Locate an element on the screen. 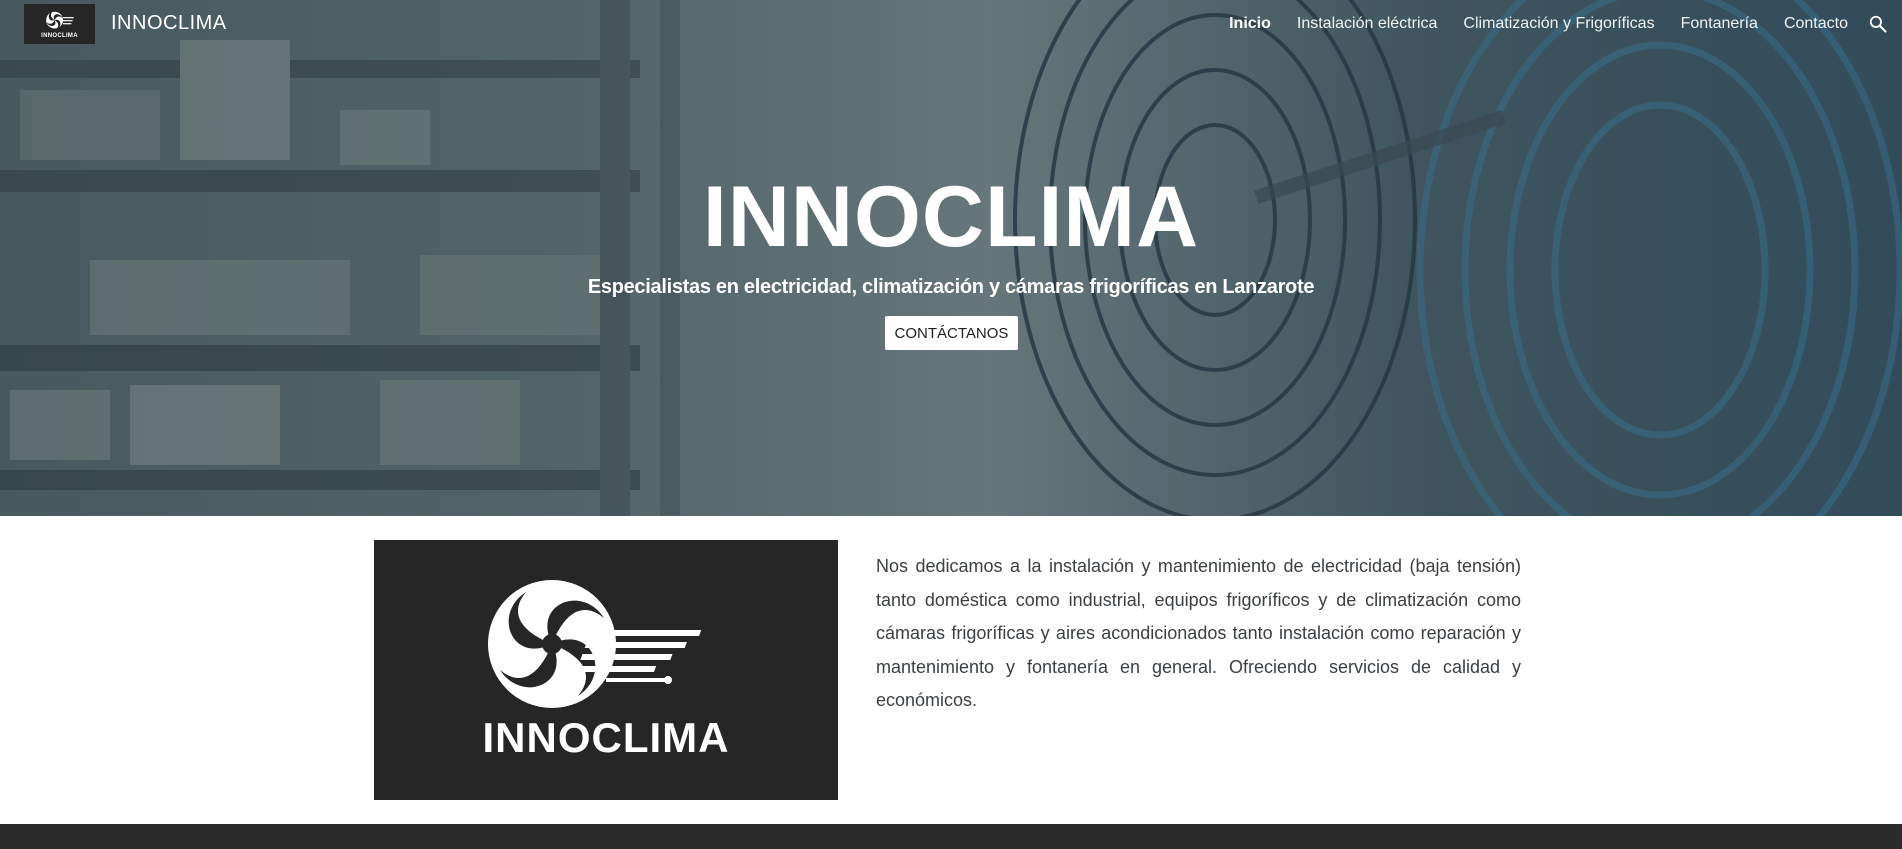 This screenshot has height=849, width=1902. hero-title: INNOCLIMA is located at coordinates (951, 217).